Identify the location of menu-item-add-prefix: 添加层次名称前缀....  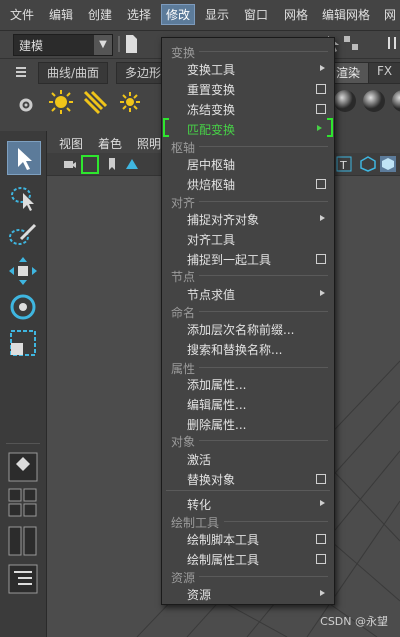
(240, 329).